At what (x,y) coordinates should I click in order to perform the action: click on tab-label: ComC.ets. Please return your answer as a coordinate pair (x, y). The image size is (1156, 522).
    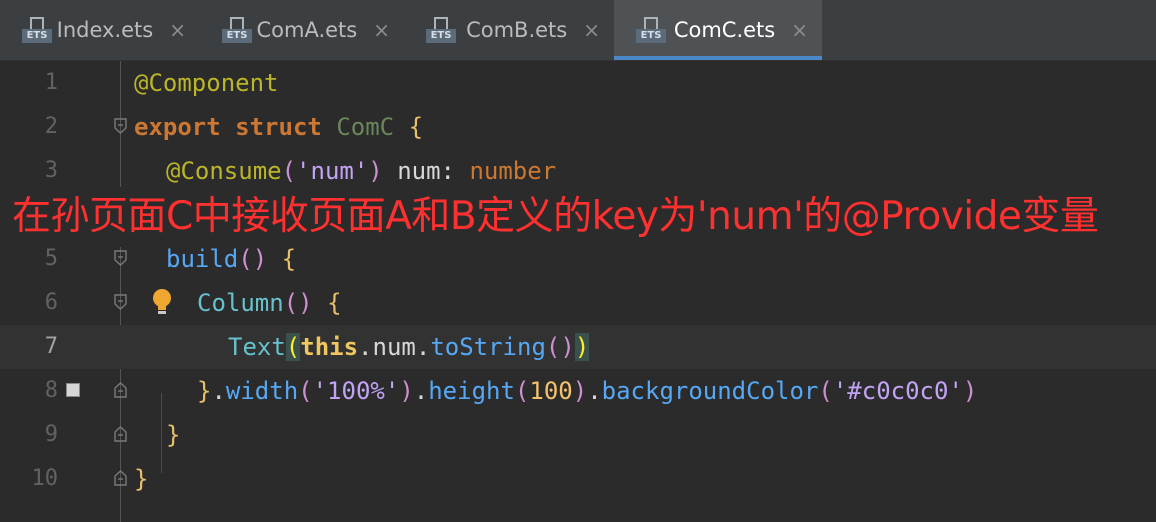
    Looking at the image, I should click on (724, 30).